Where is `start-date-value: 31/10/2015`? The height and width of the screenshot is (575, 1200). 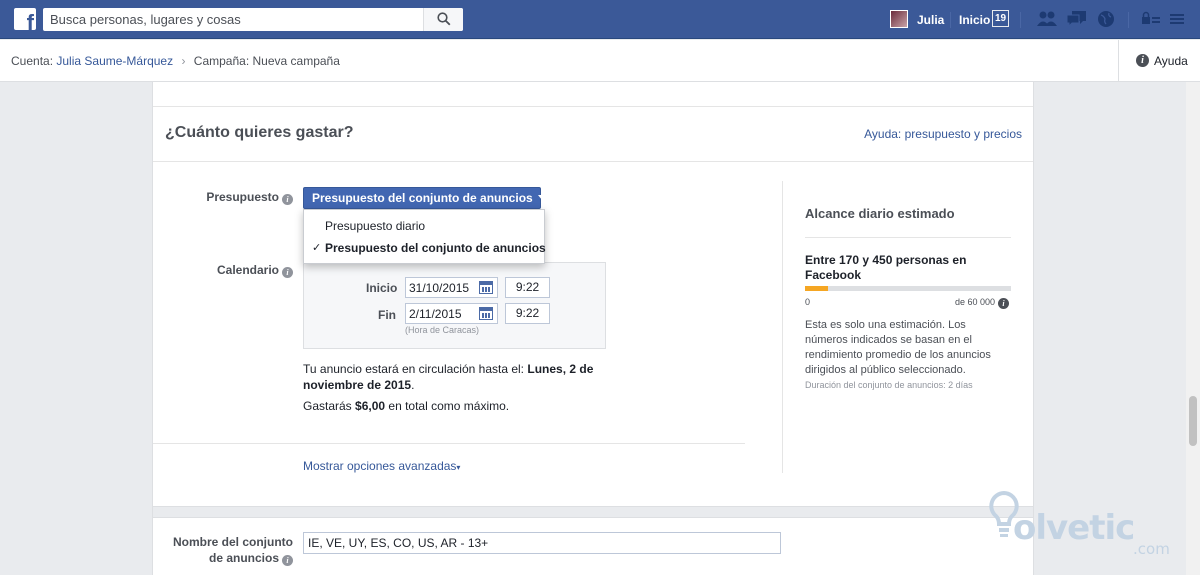 start-date-value: 31/10/2015 is located at coordinates (439, 288).